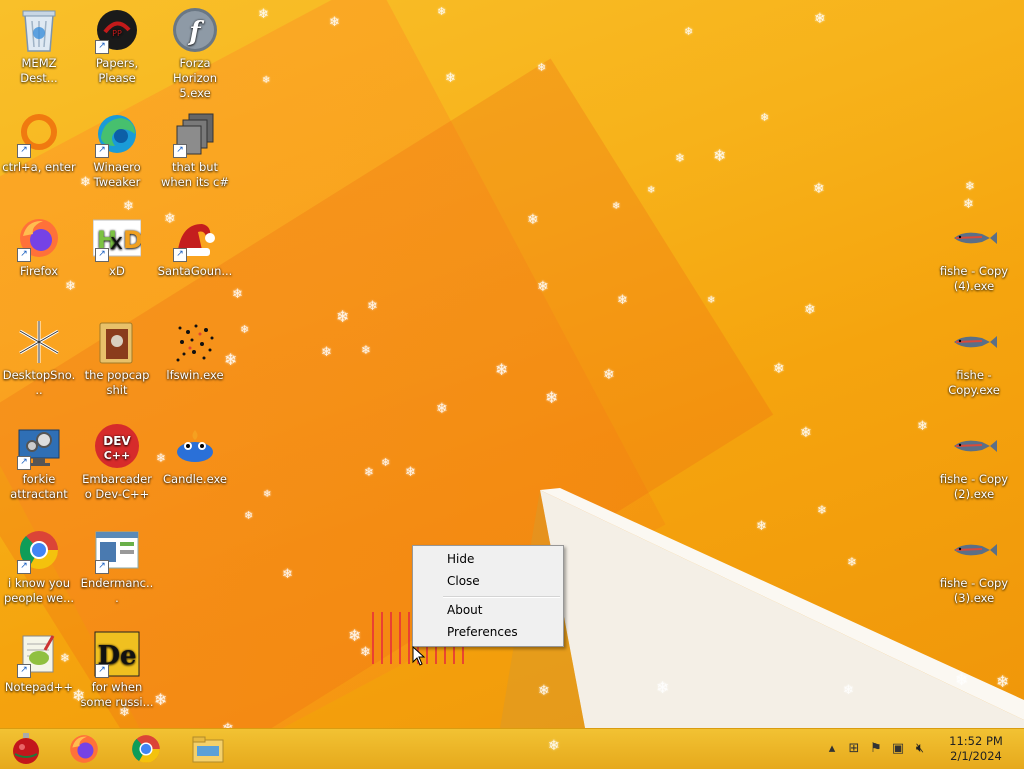 This screenshot has height=769, width=1024. Describe the element at coordinates (117, 147) in the screenshot. I see `desktop-icon-winaero: ↗ Winaero Tweaker` at that location.